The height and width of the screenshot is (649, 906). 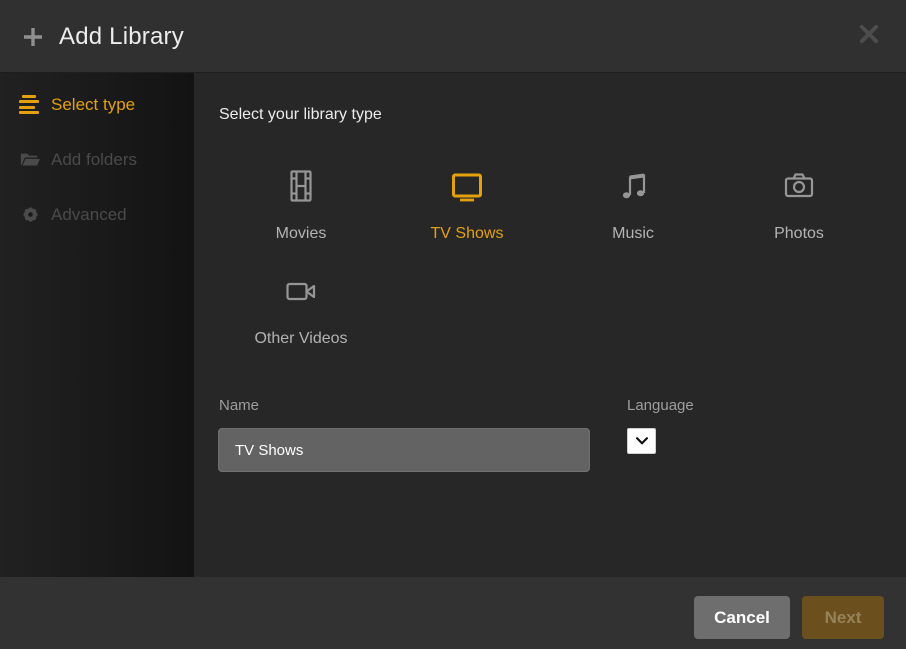 What do you see at coordinates (89, 214) in the screenshot?
I see `sidebar-item-label: Advanced` at bounding box center [89, 214].